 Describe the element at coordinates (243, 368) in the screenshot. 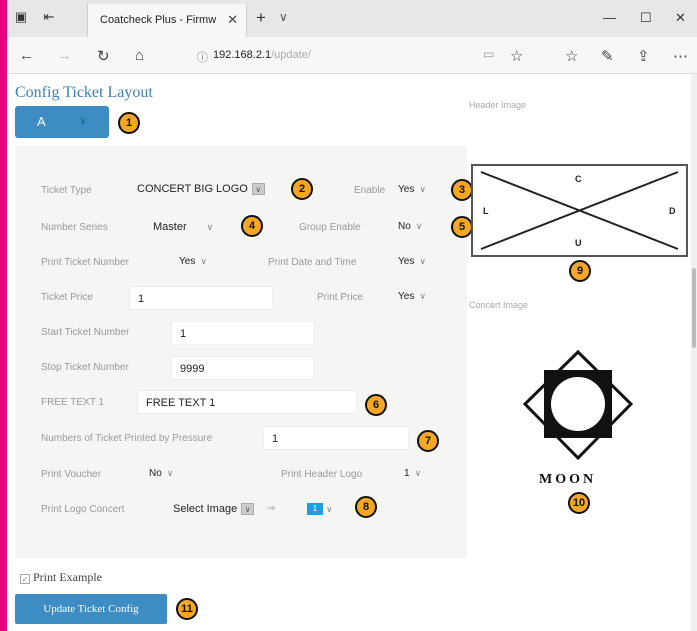

I see `stop-ticket-number-input: 9999` at that location.